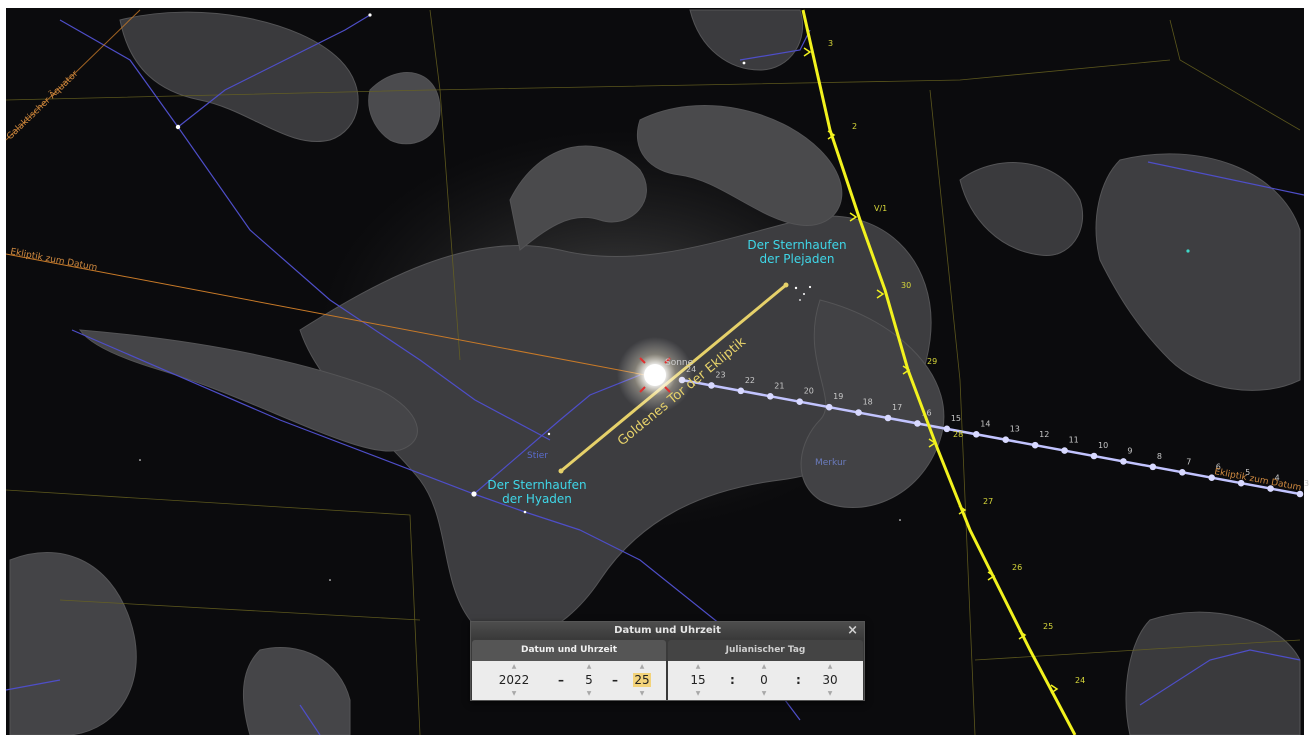  What do you see at coordinates (514, 694) in the screenshot?
I see `year-down-arrow-icon: ▼` at bounding box center [514, 694].